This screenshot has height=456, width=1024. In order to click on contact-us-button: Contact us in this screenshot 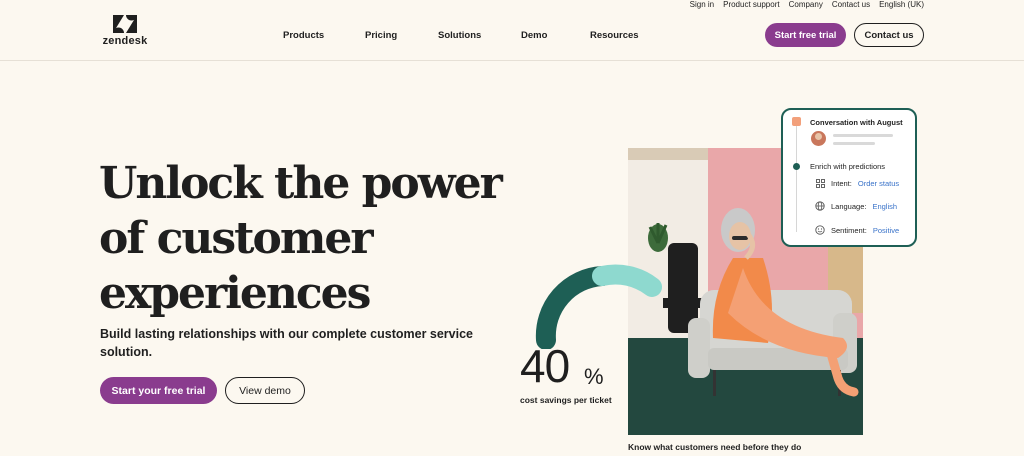, I will do `click(889, 35)`.